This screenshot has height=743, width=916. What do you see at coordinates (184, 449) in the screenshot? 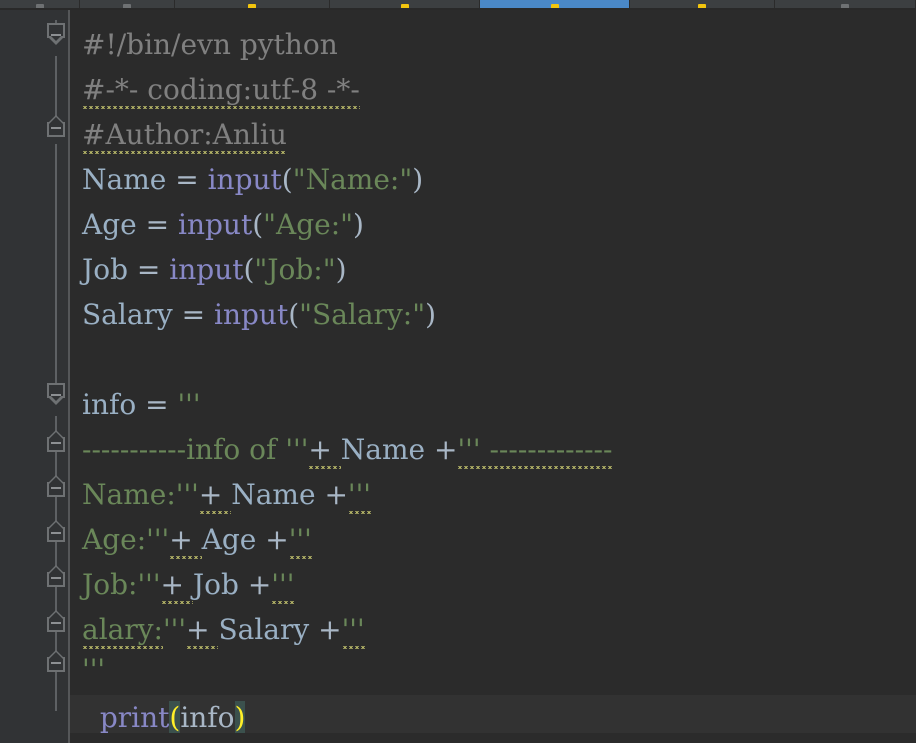
I see `code-token: -----------info of` at bounding box center [184, 449].